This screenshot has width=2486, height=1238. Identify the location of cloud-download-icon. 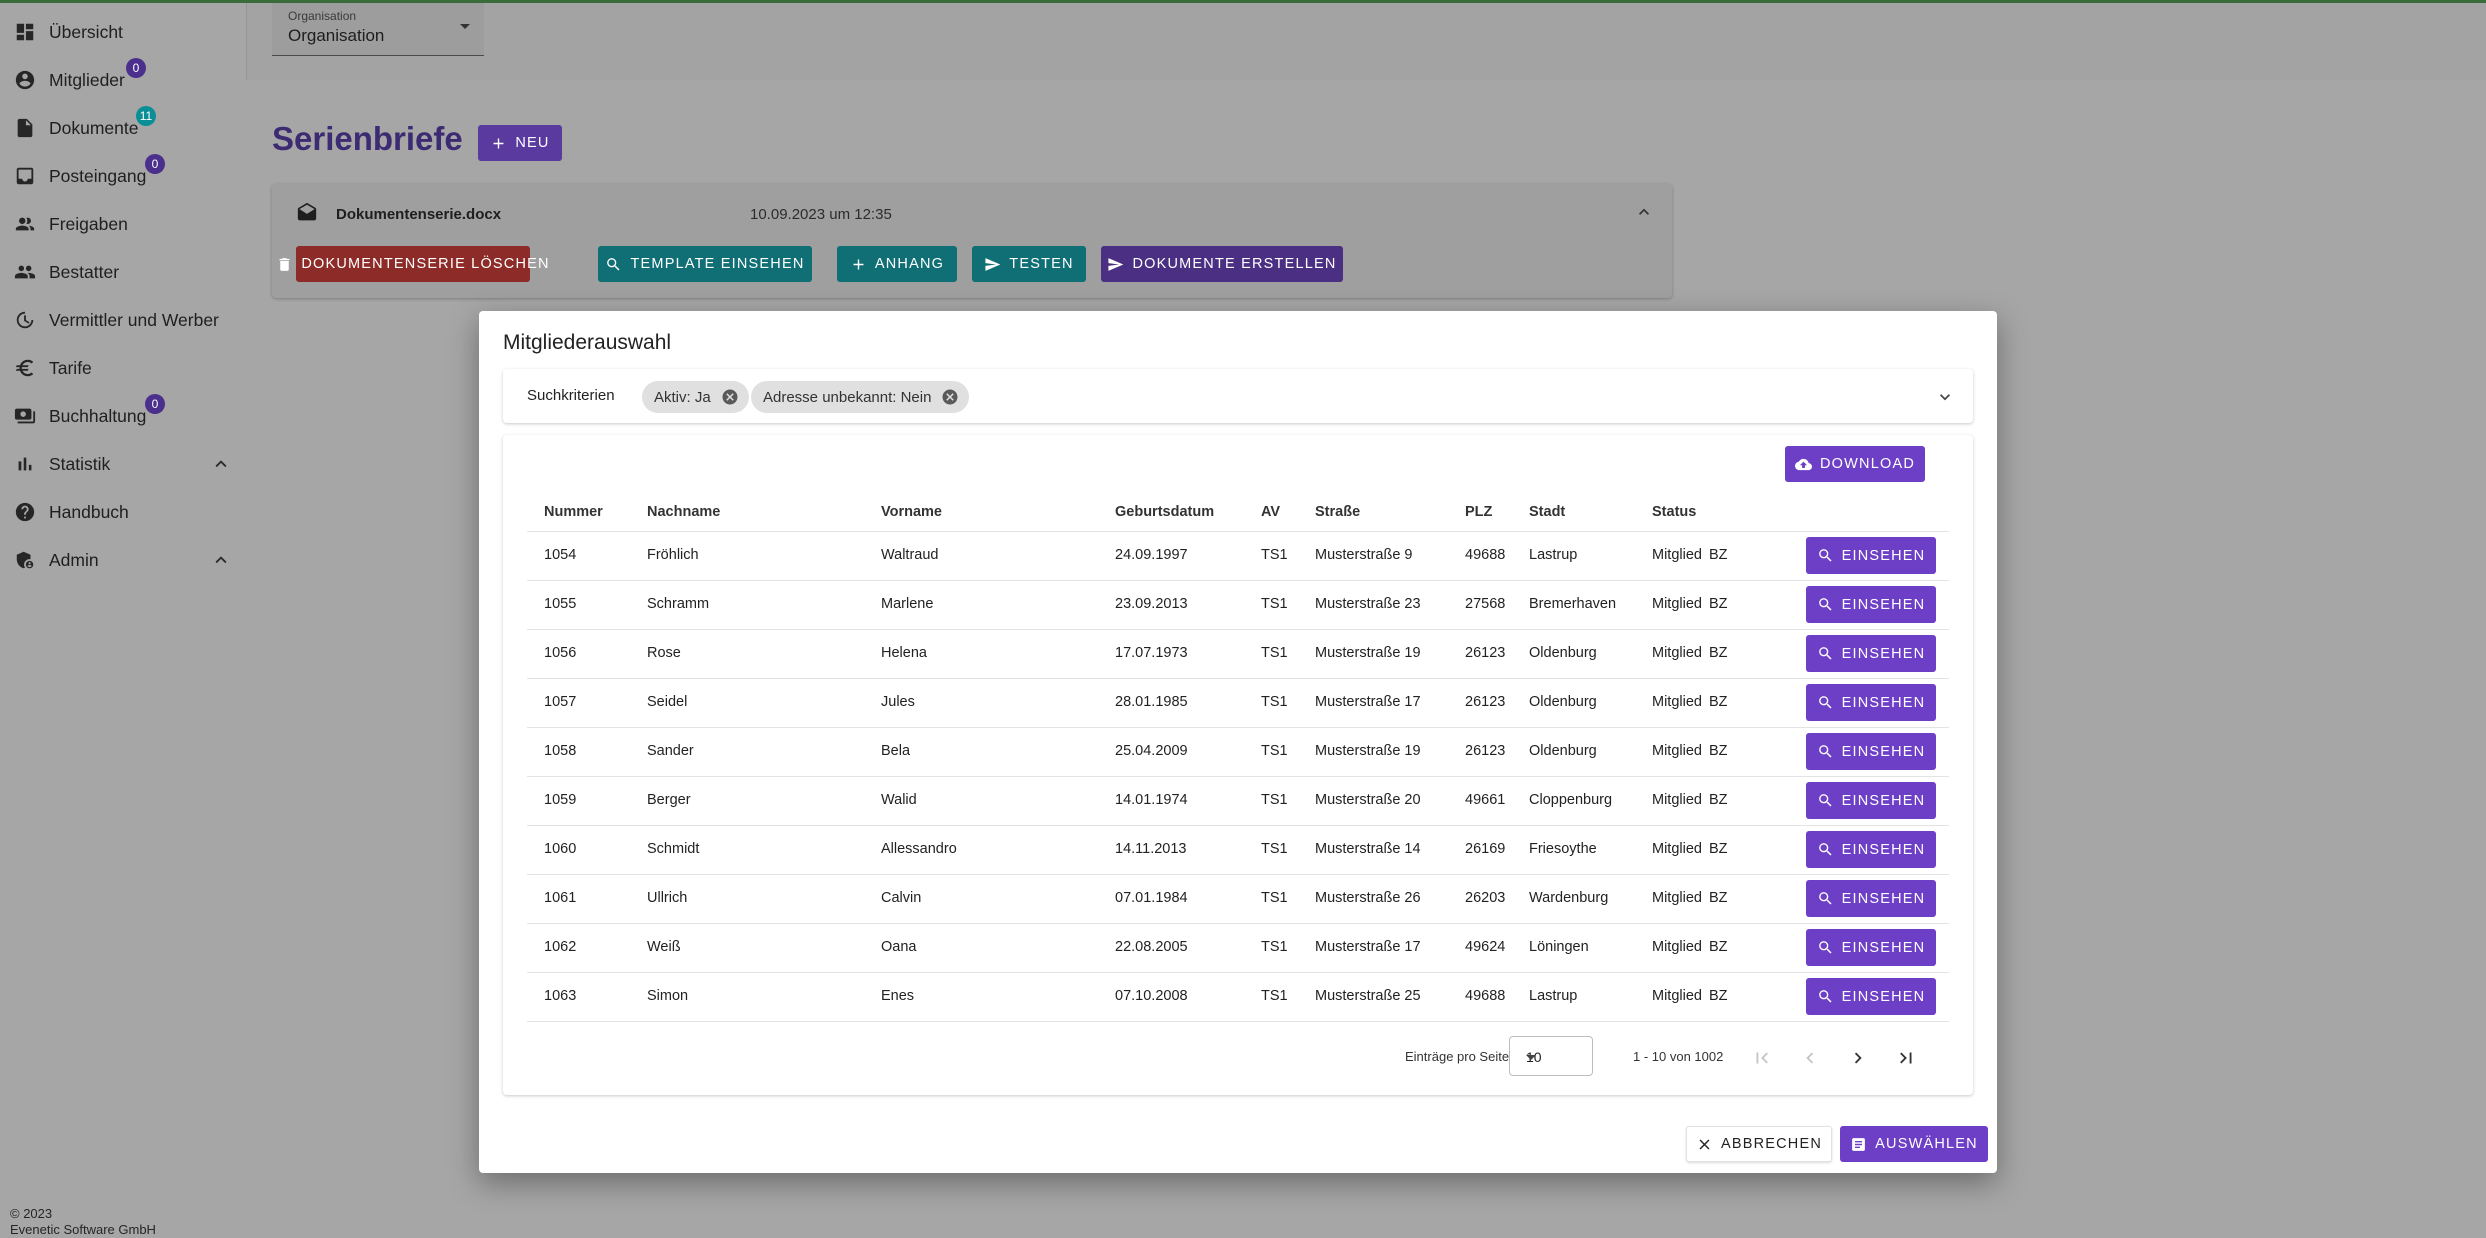
(1803, 464).